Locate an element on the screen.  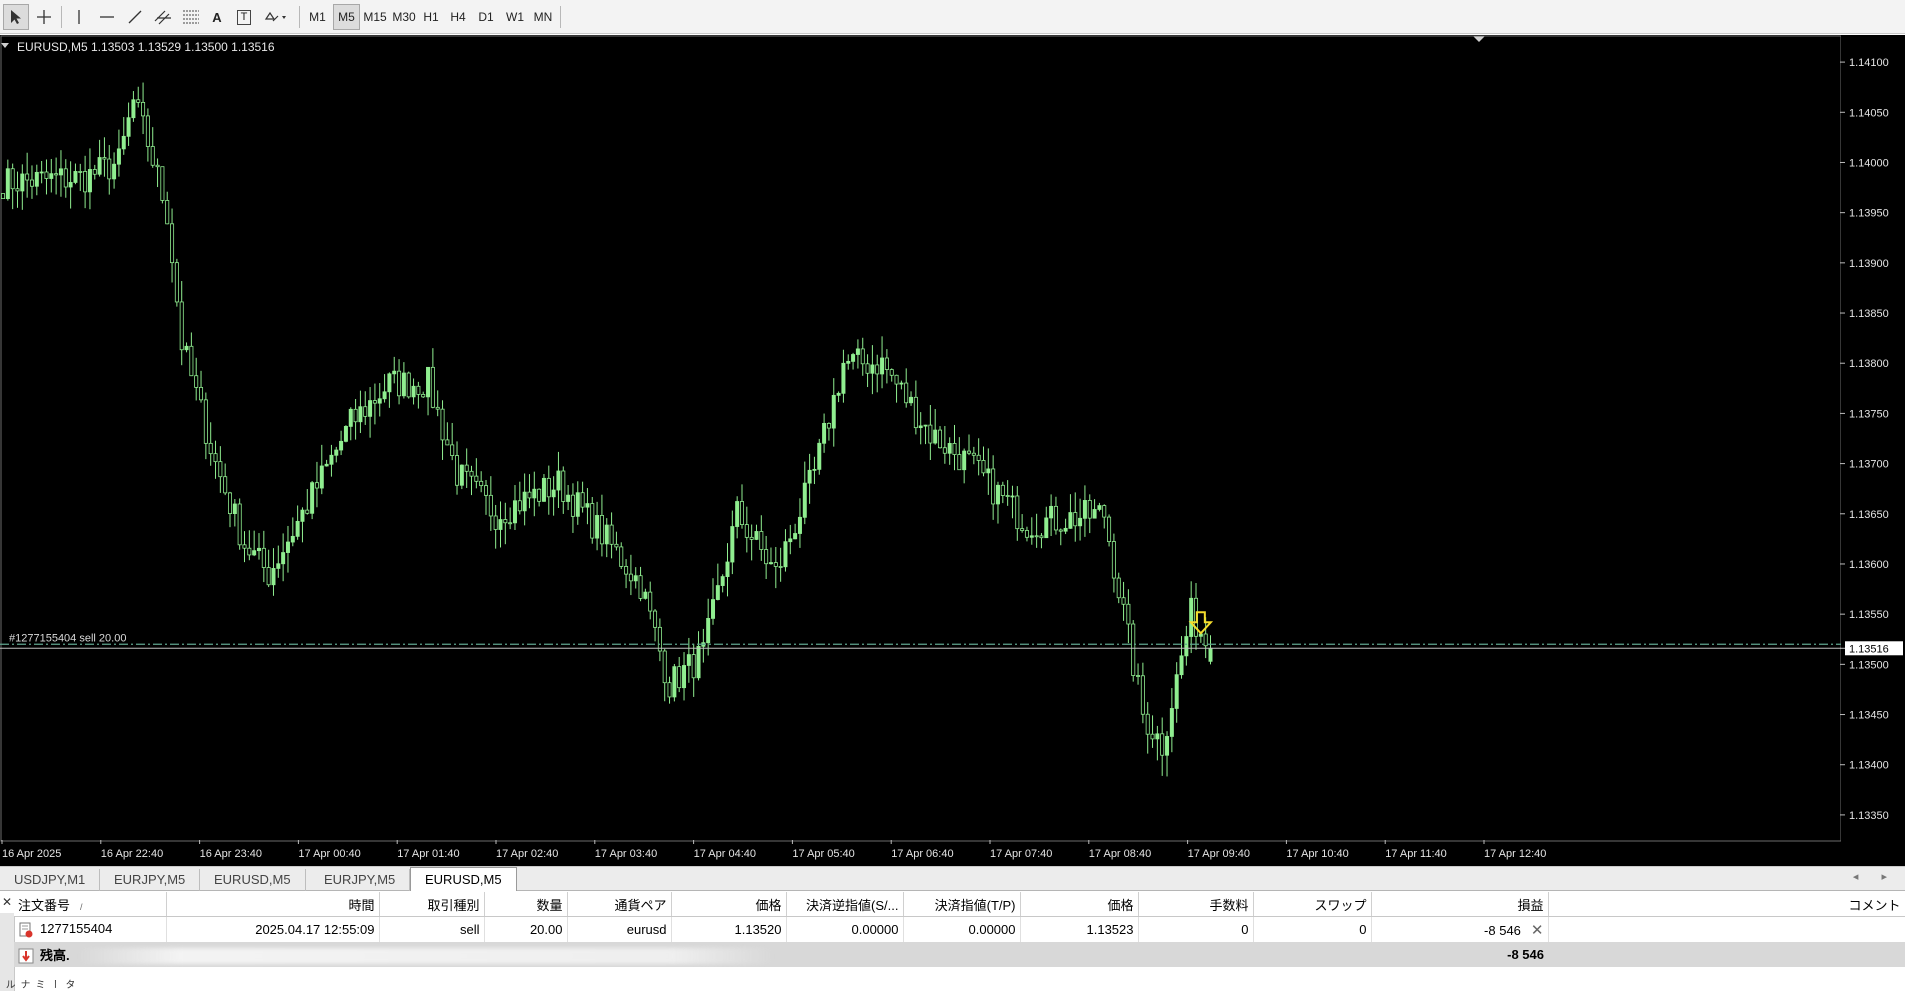
timeframe-m5-button: M5 is located at coordinates (346, 17).